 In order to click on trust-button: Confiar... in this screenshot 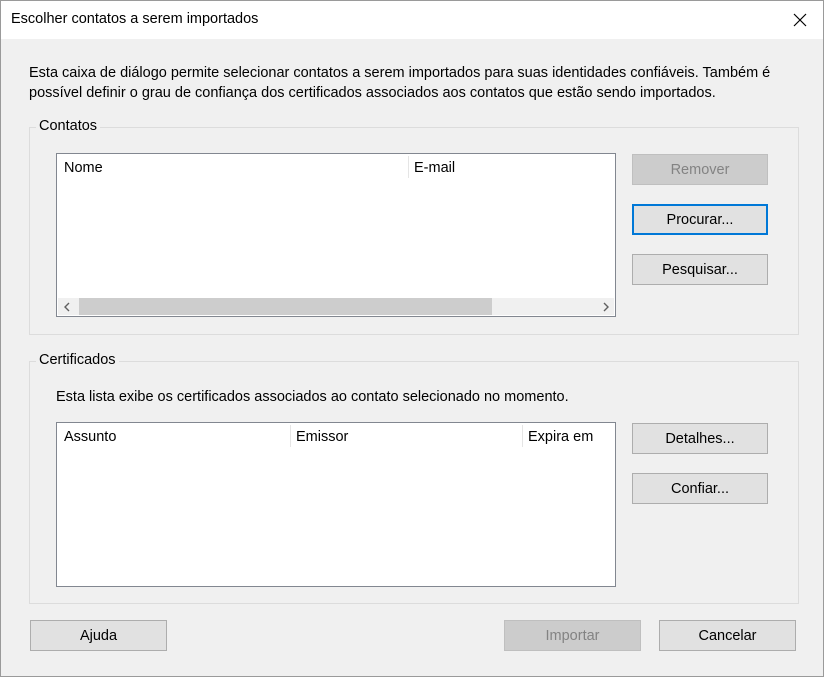, I will do `click(700, 488)`.